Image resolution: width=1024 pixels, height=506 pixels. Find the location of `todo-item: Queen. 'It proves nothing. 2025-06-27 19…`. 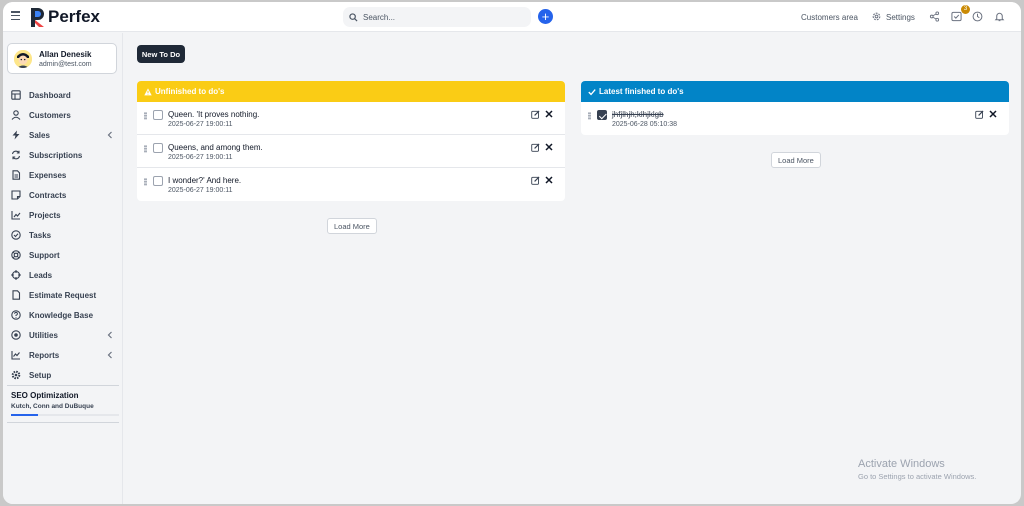

todo-item: Queen. 'It proves nothing. 2025-06-27 19… is located at coordinates (351, 118).